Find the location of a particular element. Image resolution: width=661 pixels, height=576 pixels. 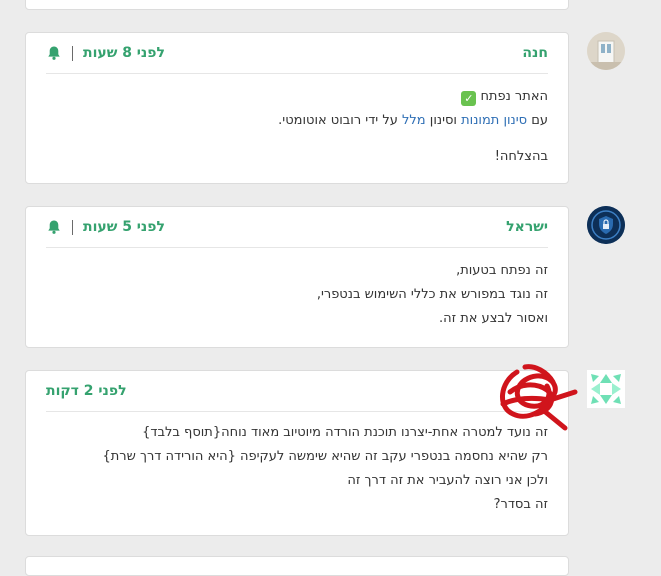

comment-time: לפני 2 דקות is located at coordinates (86, 391).